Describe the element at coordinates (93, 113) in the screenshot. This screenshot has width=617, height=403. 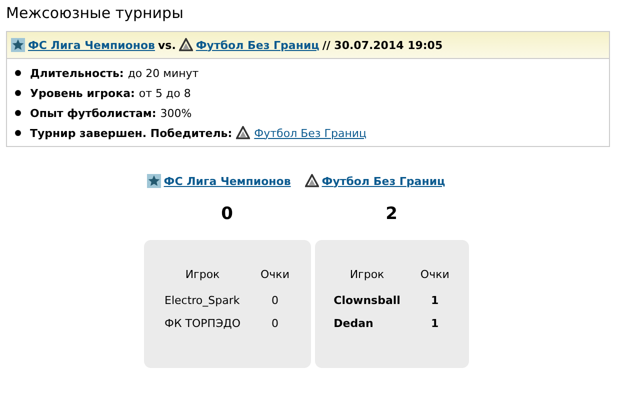
I see `detail-label: Опыт футболистам:` at that location.